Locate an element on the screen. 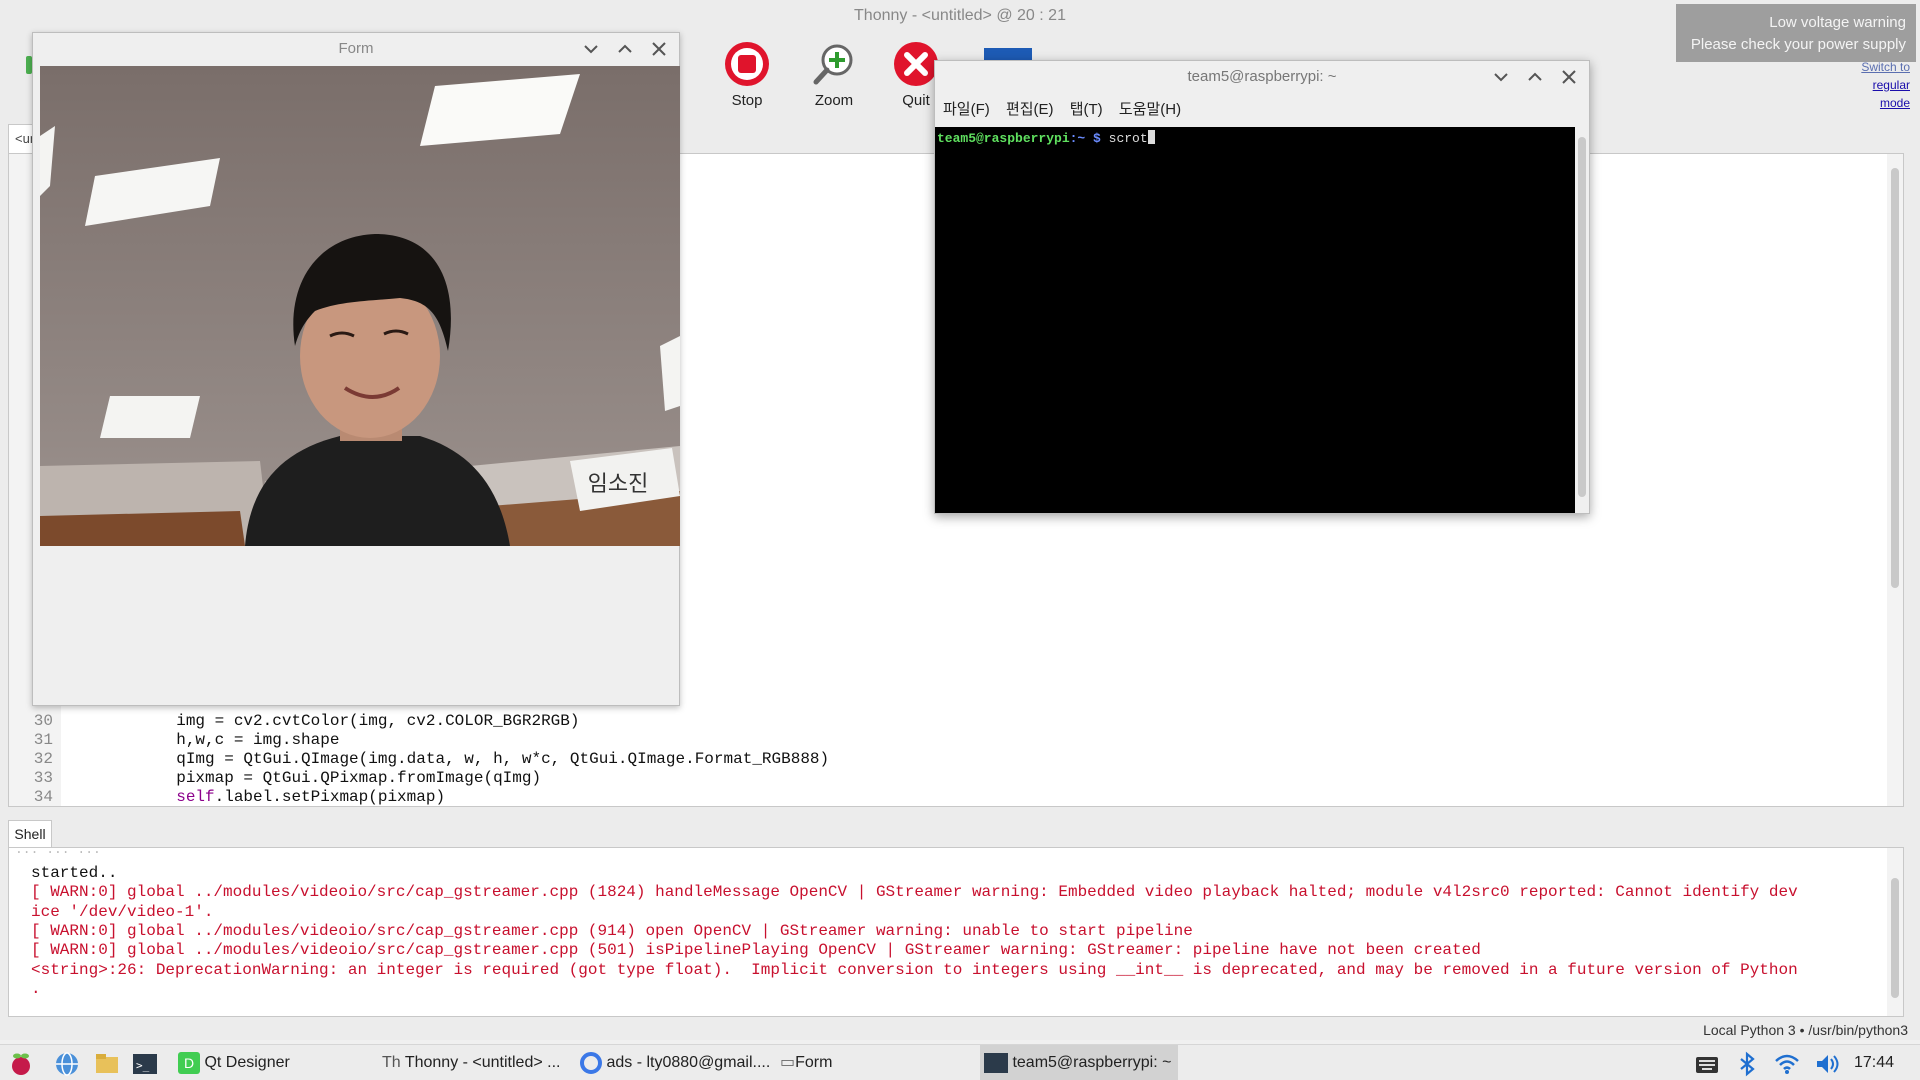 Image resolution: width=1920 pixels, height=1080 pixels. task-label: team5@raspberrypi: ~ is located at coordinates (1092, 1062).